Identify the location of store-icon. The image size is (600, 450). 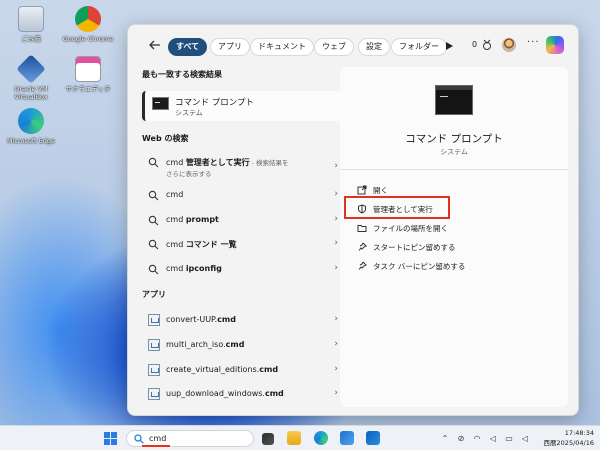
(347, 438).